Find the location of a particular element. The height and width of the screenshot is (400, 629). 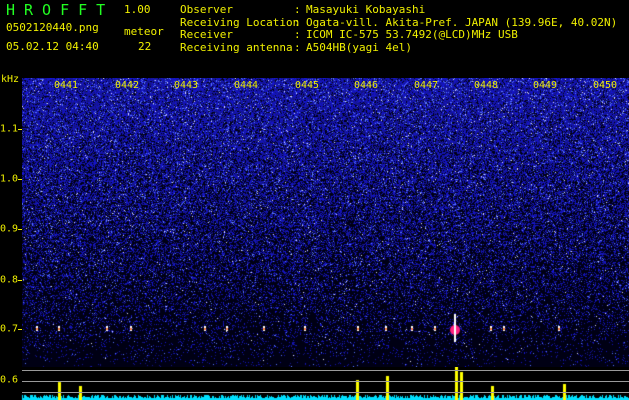

strip-line-middle is located at coordinates (325, 381).